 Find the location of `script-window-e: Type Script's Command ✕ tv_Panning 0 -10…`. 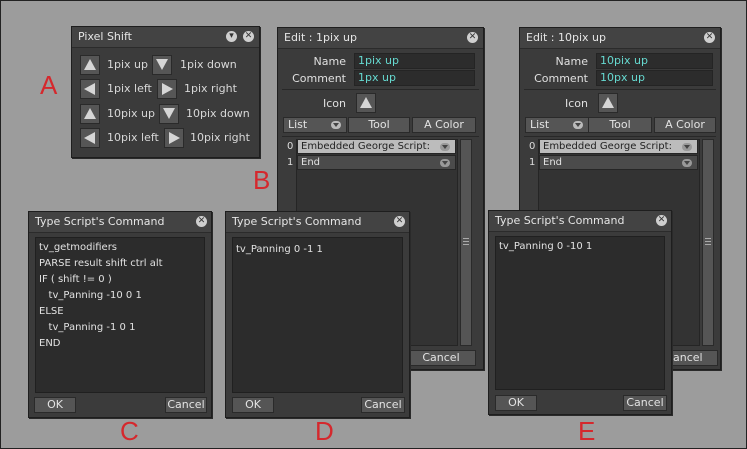

script-window-e: Type Script's Command ✕ tv_Panning 0 -10… is located at coordinates (580, 312).